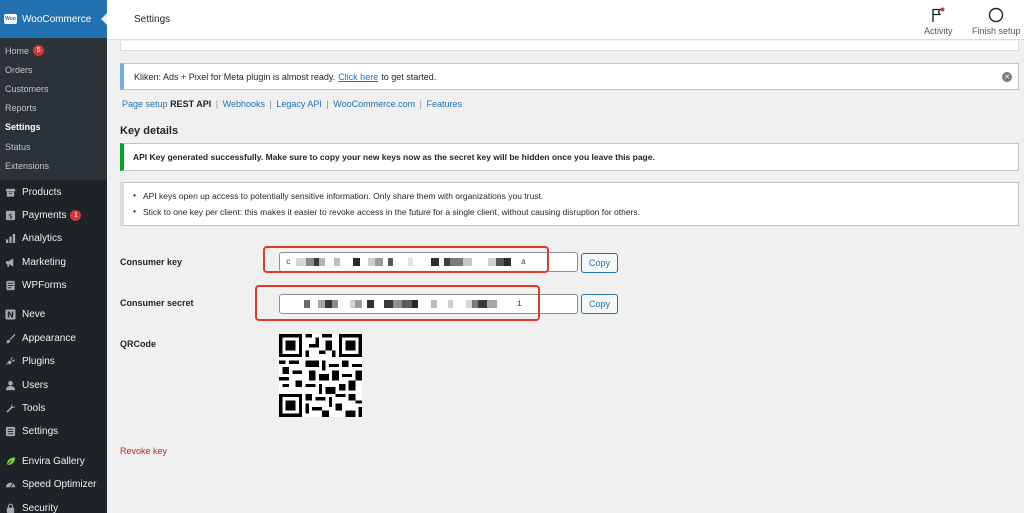 The height and width of the screenshot is (513, 1024). Describe the element at coordinates (53, 88) in the screenshot. I see `submenu-item-customers: Customers` at that location.